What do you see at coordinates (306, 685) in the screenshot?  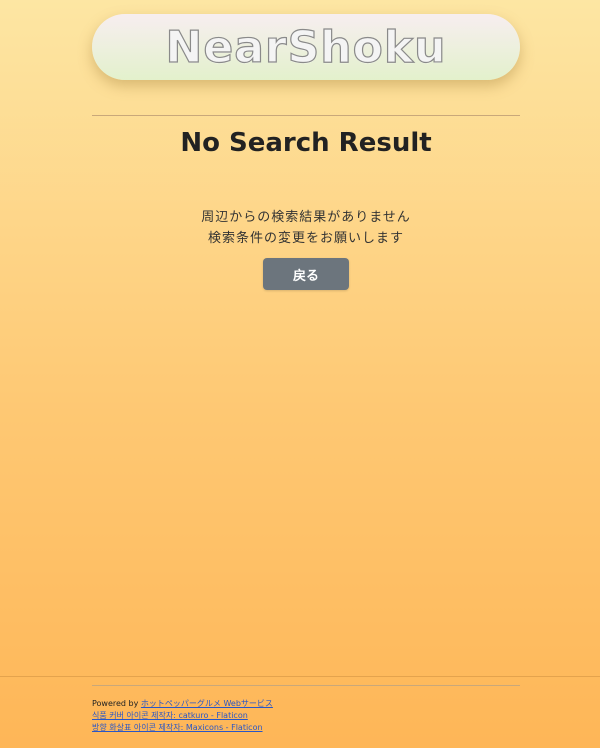 I see `footer-divider` at bounding box center [306, 685].